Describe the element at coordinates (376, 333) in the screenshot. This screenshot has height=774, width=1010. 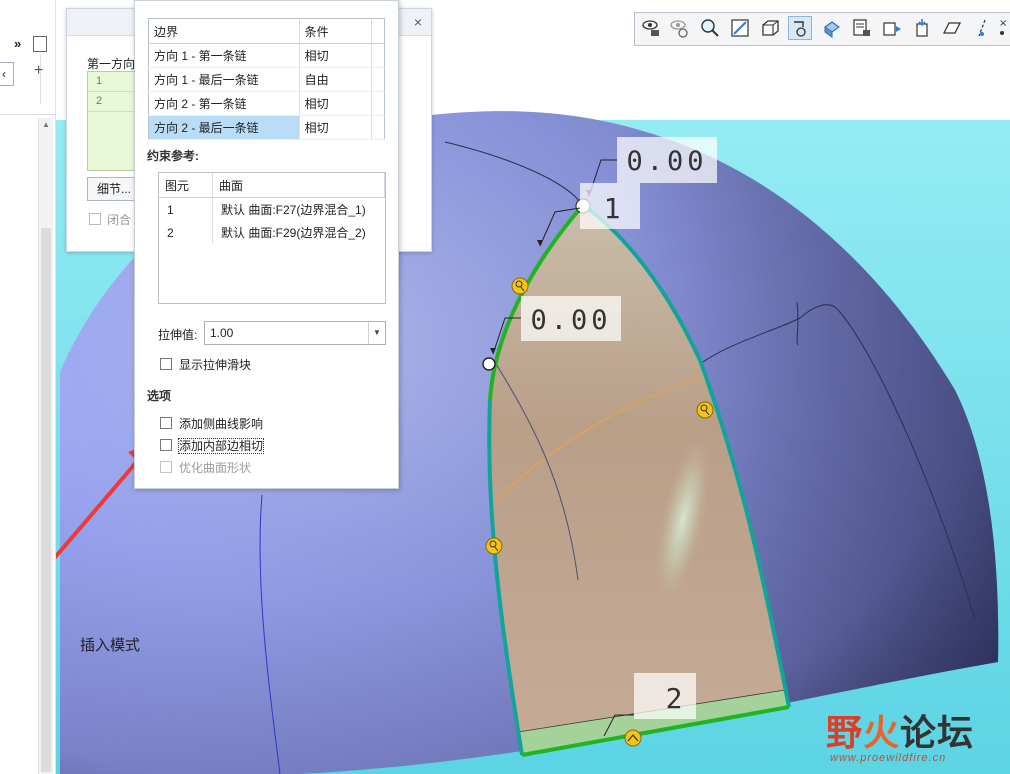
I see `chevron-down-icon: ▼` at that location.